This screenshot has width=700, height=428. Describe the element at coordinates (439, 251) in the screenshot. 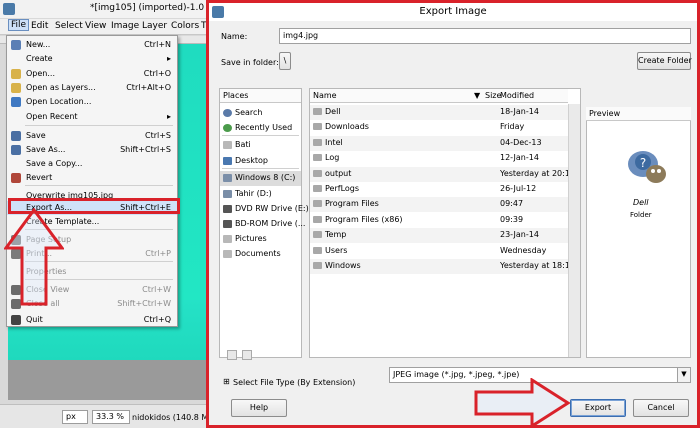

I see `file-row: Users Wednesday` at that location.